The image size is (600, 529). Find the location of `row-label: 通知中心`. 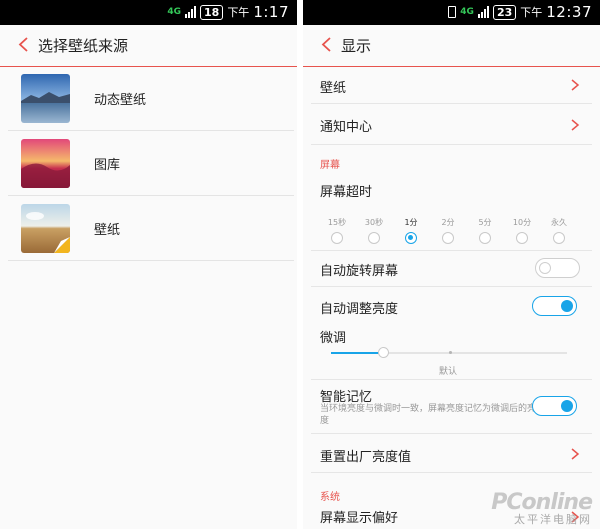

row-label: 通知中心 is located at coordinates (346, 127).